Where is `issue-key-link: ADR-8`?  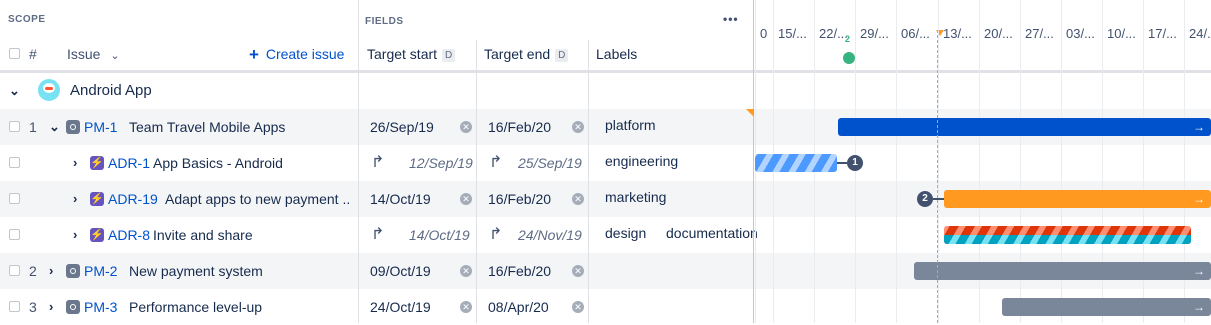 issue-key-link: ADR-8 is located at coordinates (129, 235).